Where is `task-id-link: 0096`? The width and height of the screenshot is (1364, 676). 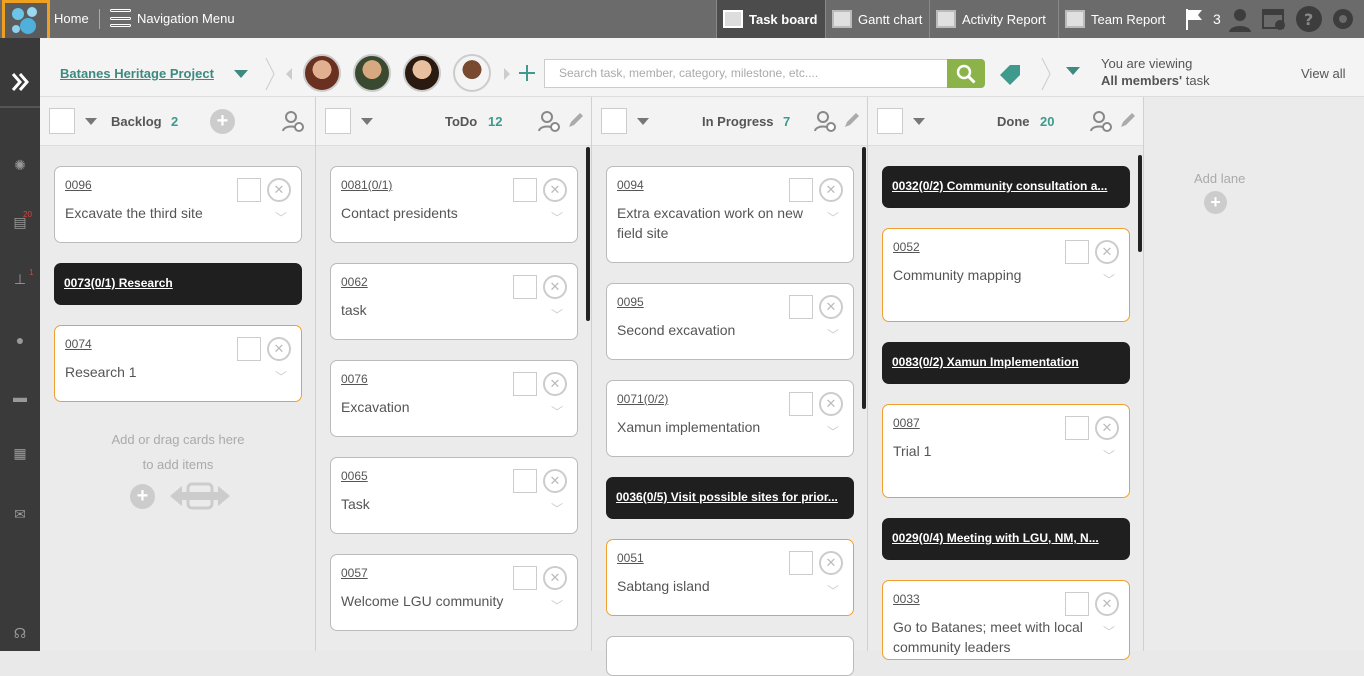 task-id-link: 0096 is located at coordinates (78, 185).